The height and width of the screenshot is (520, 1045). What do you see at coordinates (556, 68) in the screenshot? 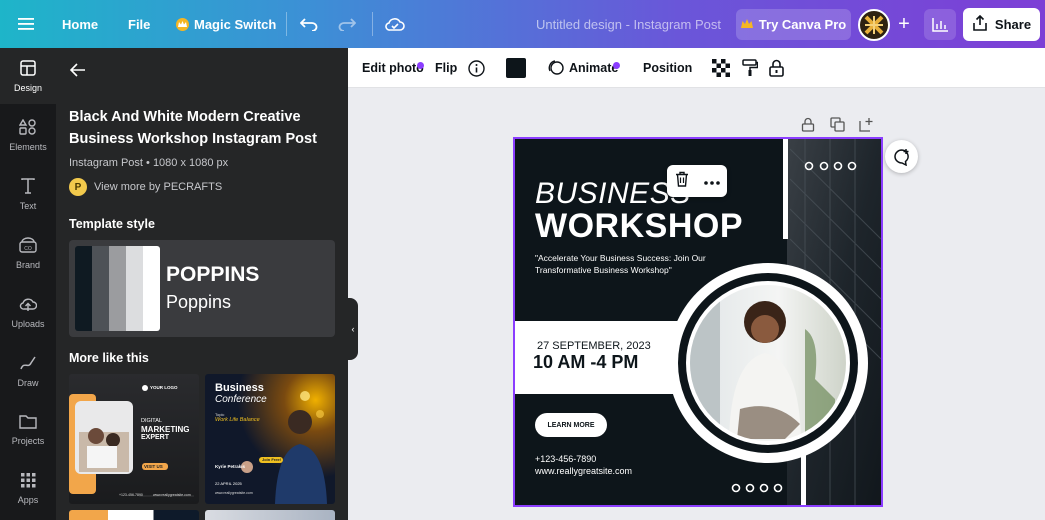
I see `animate-icon` at bounding box center [556, 68].